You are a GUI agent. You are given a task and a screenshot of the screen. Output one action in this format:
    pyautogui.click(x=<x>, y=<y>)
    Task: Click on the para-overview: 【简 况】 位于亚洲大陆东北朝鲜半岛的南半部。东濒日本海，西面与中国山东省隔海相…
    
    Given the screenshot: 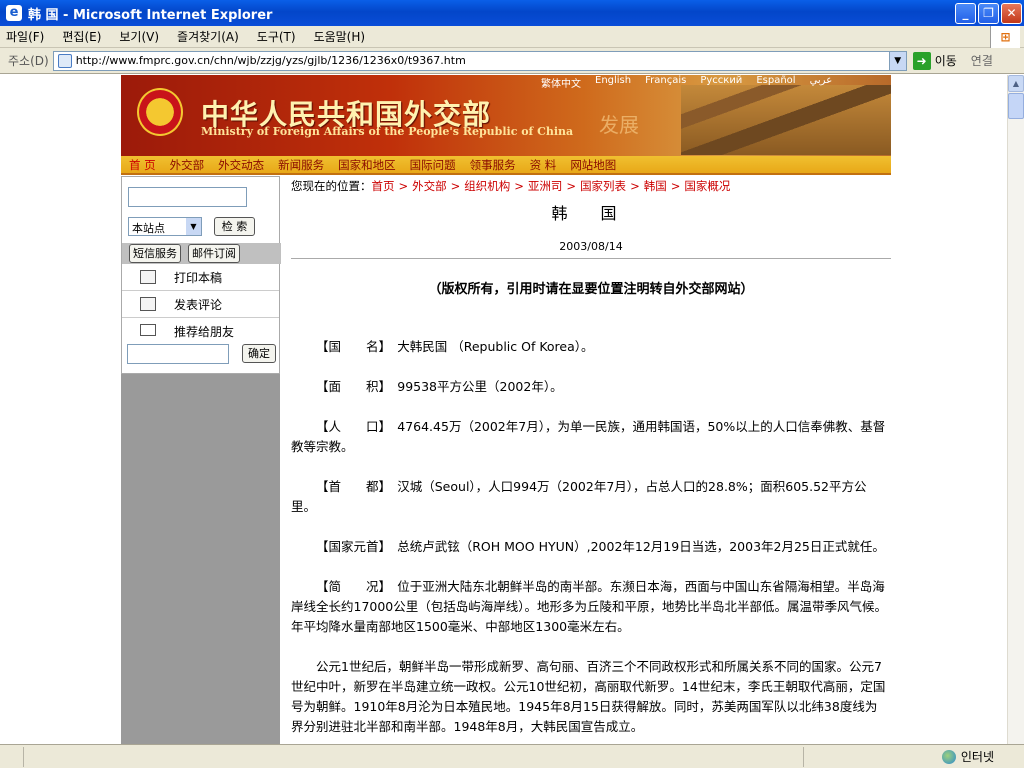 What is the action you would take?
    pyautogui.click(x=589, y=606)
    